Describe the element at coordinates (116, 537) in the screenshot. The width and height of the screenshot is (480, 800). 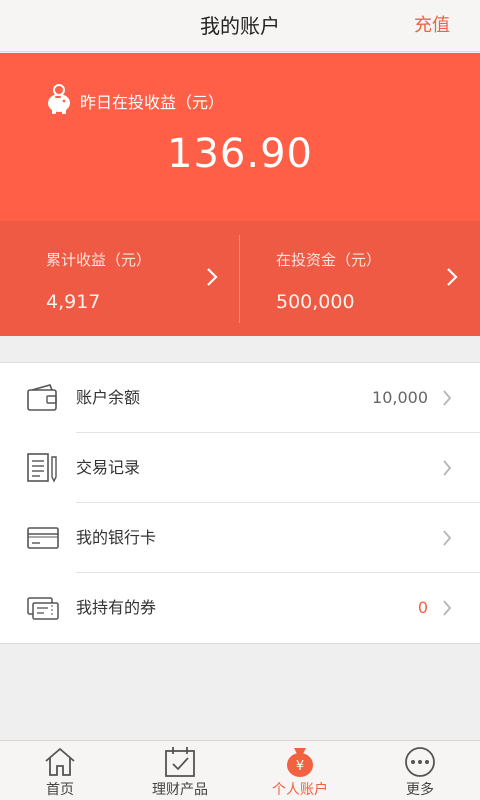
I see `menu-item-label: 我的银行卡` at that location.